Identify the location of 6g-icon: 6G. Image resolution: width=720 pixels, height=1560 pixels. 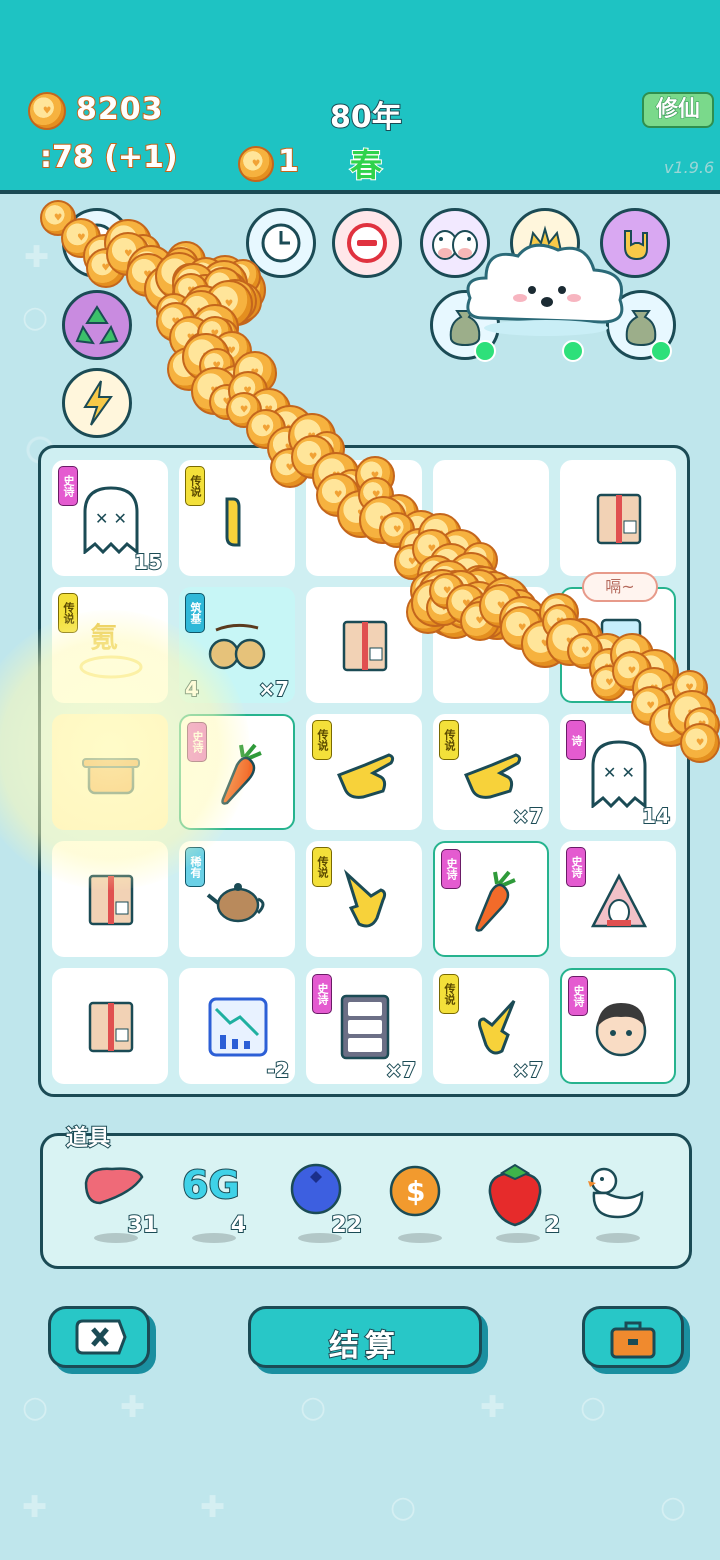
(211, 1185).